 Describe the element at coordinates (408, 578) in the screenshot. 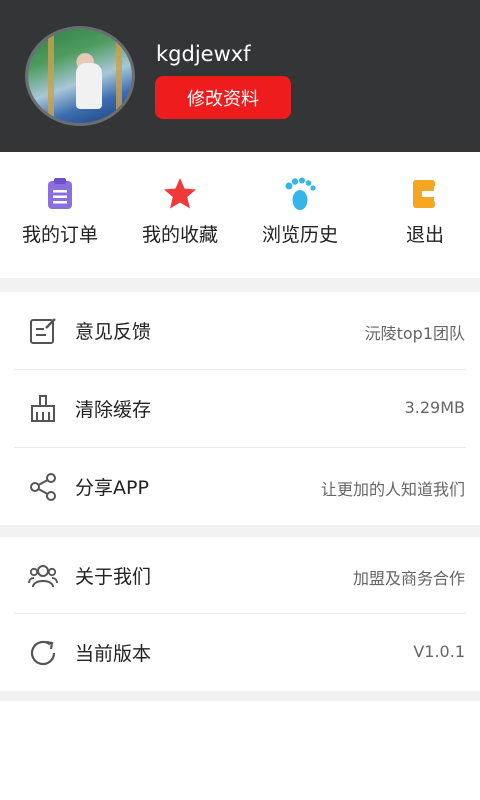

I see `menu-value: 加盟及商务合作` at that location.